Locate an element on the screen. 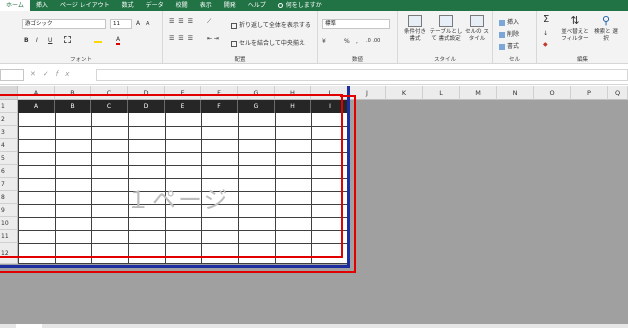  sort-filter-label: 並べ替えと フィルター is located at coordinates (575, 35).